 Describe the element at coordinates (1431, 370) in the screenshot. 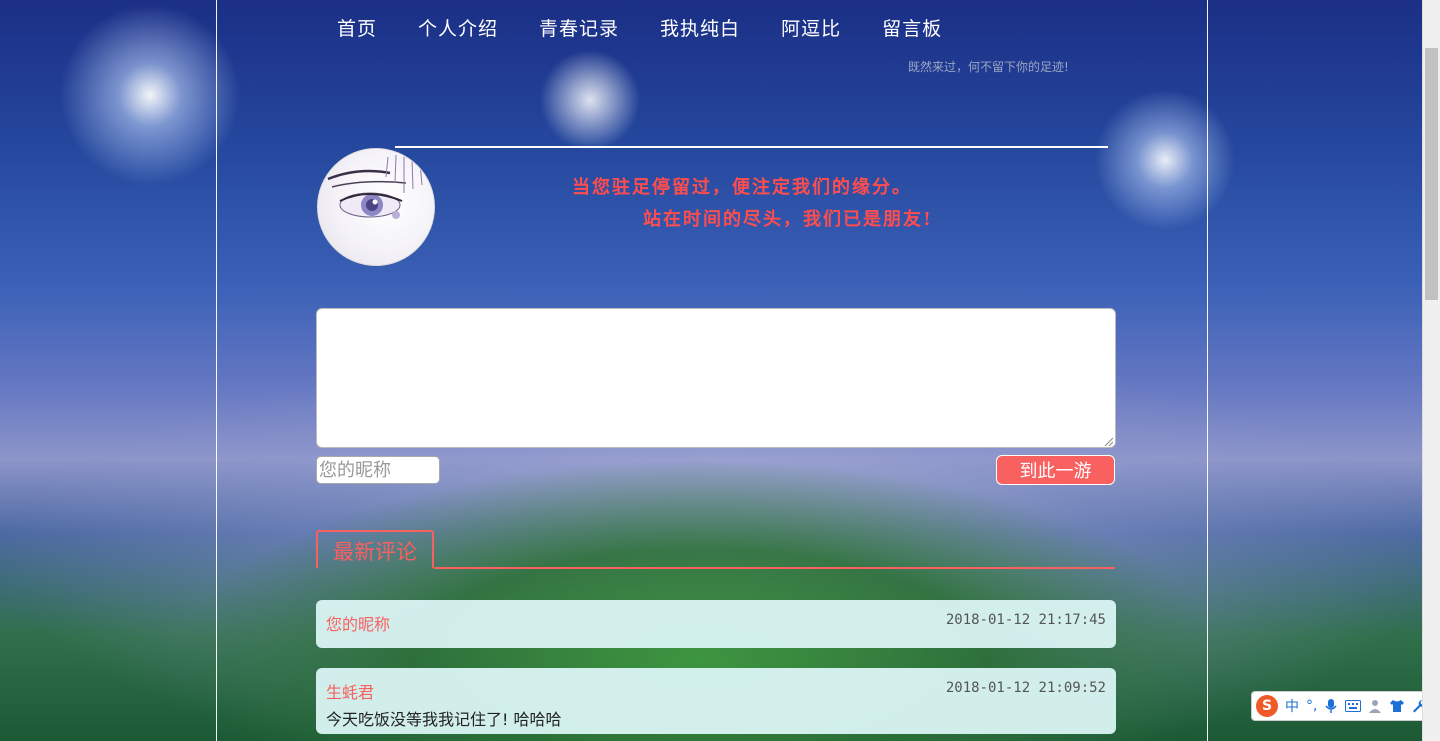

I see `page-scrollbar` at that location.